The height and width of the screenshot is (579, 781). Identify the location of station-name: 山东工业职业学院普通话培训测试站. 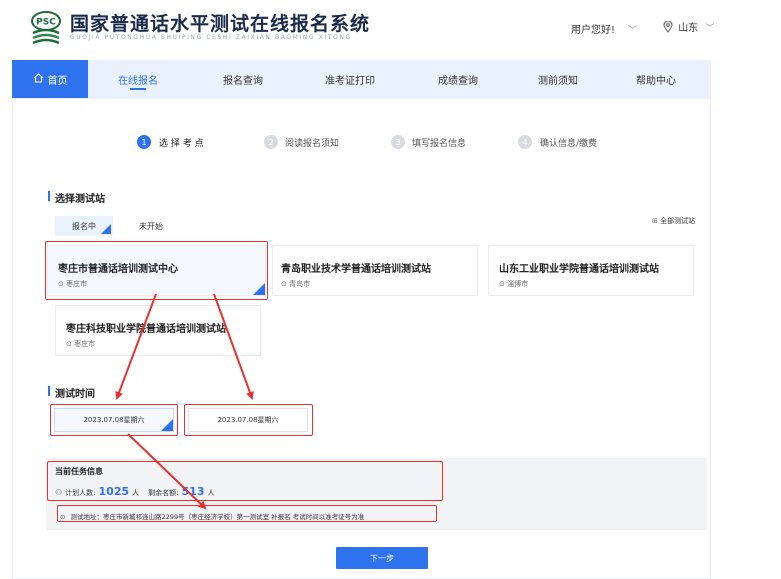
(579, 269).